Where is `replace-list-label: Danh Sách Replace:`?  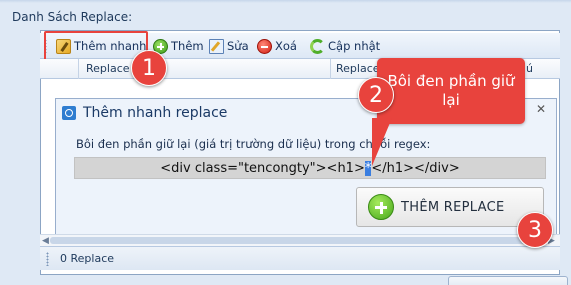
replace-list-label: Danh Sách Replace: is located at coordinates (72, 17).